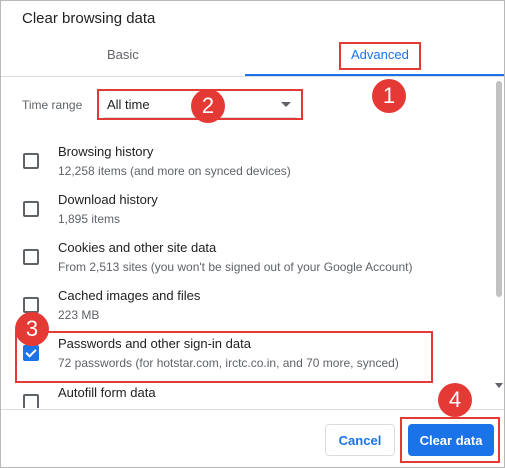 The width and height of the screenshot is (505, 468). Describe the element at coordinates (52, 105) in the screenshot. I see `time-range-label: Time range` at that location.